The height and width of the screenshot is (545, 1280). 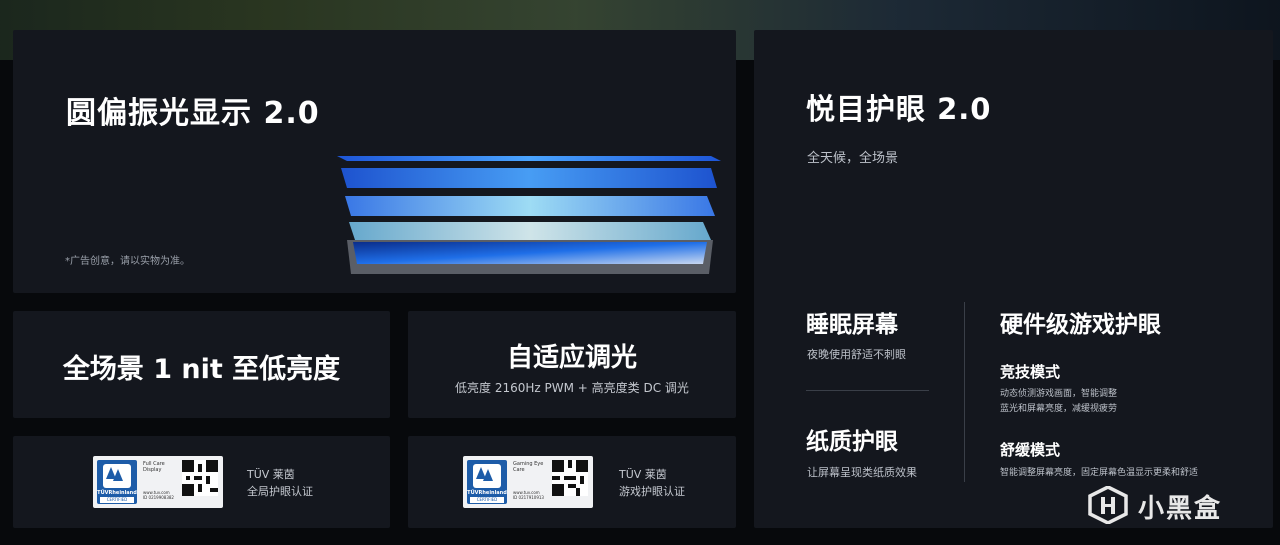 What do you see at coordinates (201, 369) in the screenshot?
I see `min-brightness-title: 全场景 1 nit 至低亮度` at bounding box center [201, 369].